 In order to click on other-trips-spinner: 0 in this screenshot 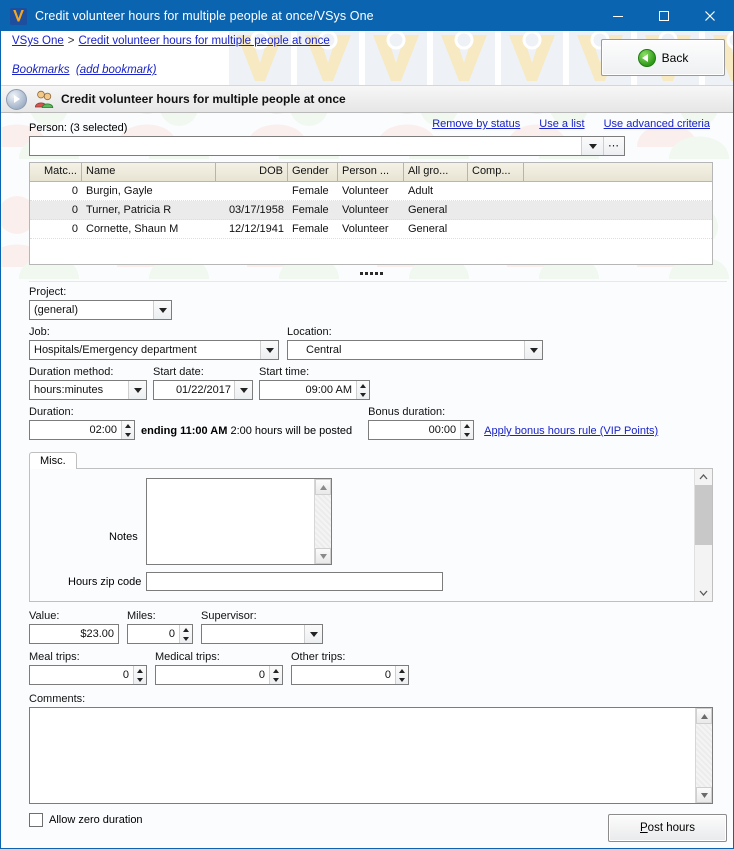, I will do `click(350, 675)`.